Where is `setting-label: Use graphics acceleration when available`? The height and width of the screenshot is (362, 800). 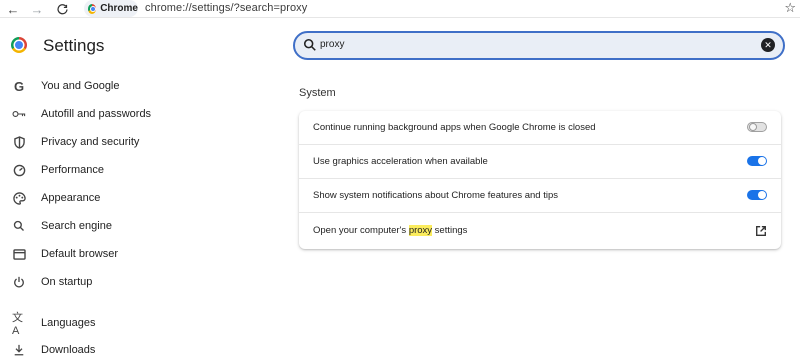 setting-label: Use graphics acceleration when available is located at coordinates (400, 161).